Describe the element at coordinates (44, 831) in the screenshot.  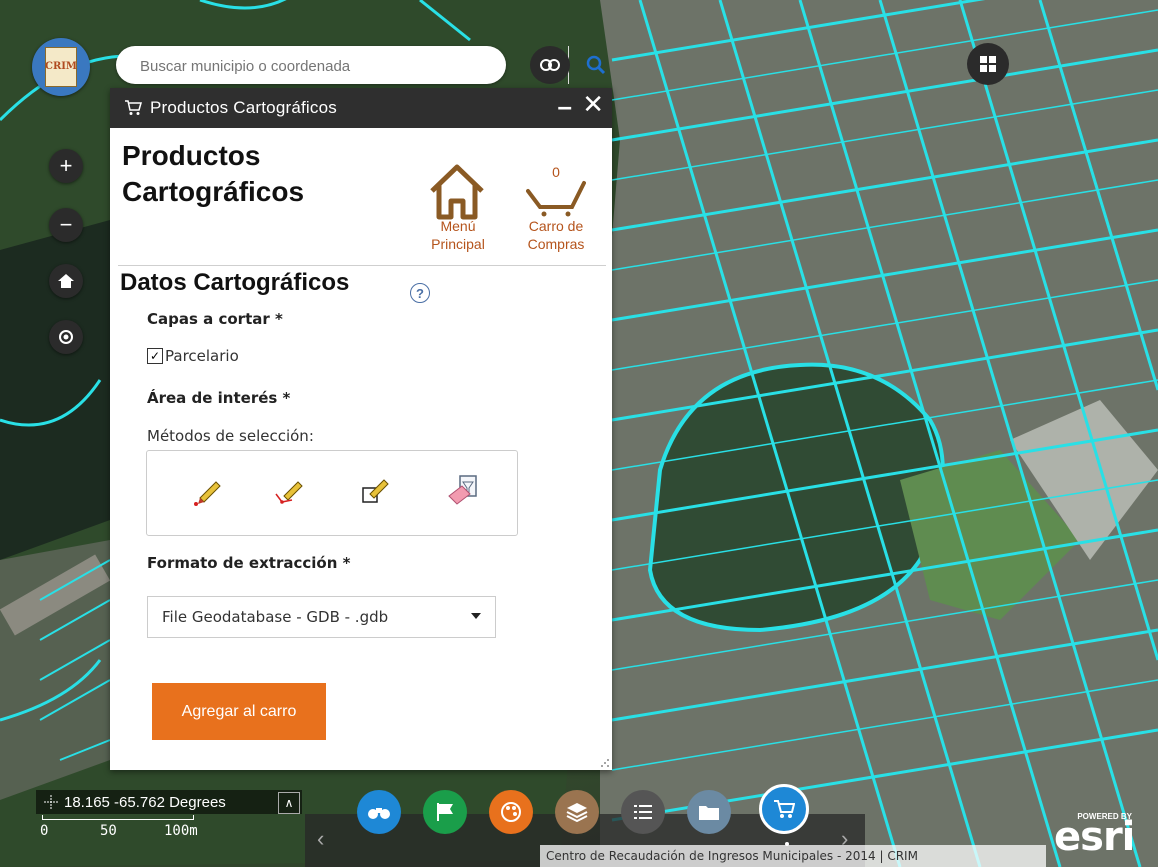
I see `scale-label-0: 0` at that location.